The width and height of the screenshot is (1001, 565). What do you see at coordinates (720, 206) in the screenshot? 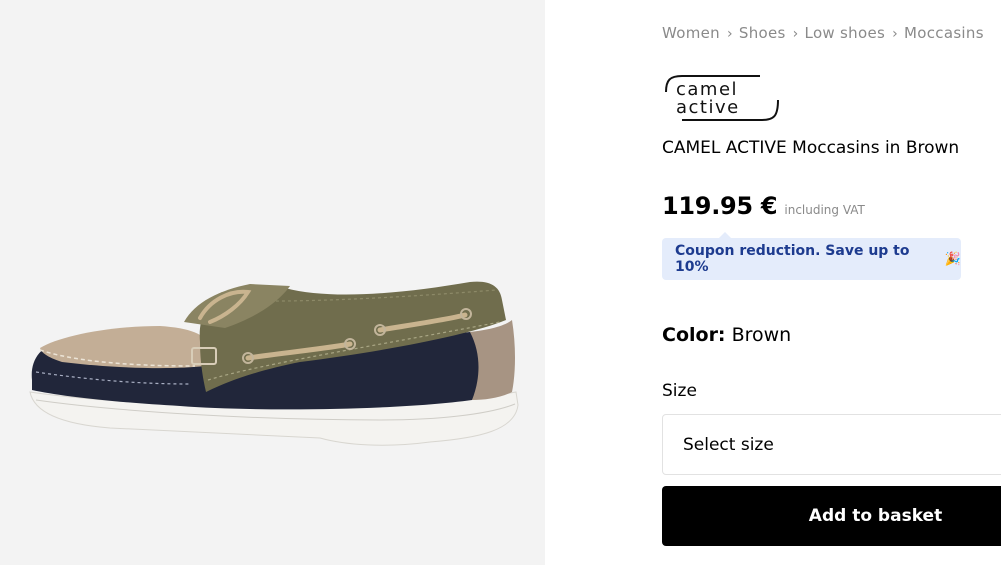
I see `product-price: 119.95 €` at bounding box center [720, 206].